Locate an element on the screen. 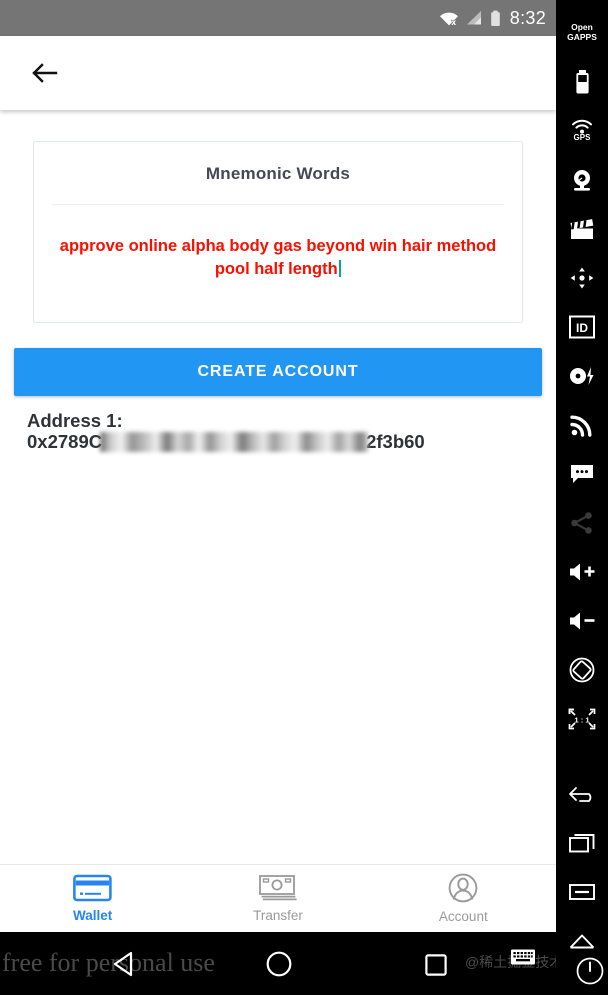 The height and width of the screenshot is (995, 608). clapperboard-icon is located at coordinates (582, 228).